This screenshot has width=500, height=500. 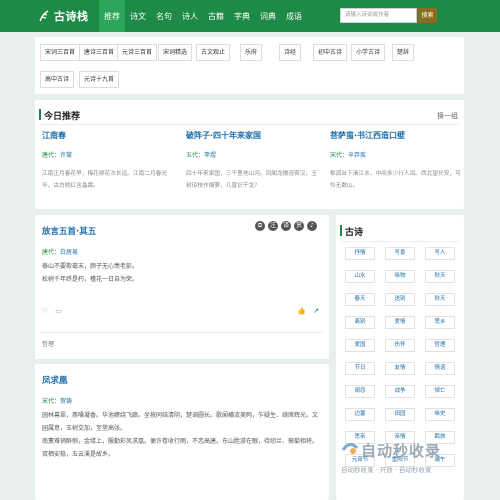 What do you see at coordinates (360, 414) in the screenshot?
I see `category-cell: 边塞` at bounding box center [360, 414].